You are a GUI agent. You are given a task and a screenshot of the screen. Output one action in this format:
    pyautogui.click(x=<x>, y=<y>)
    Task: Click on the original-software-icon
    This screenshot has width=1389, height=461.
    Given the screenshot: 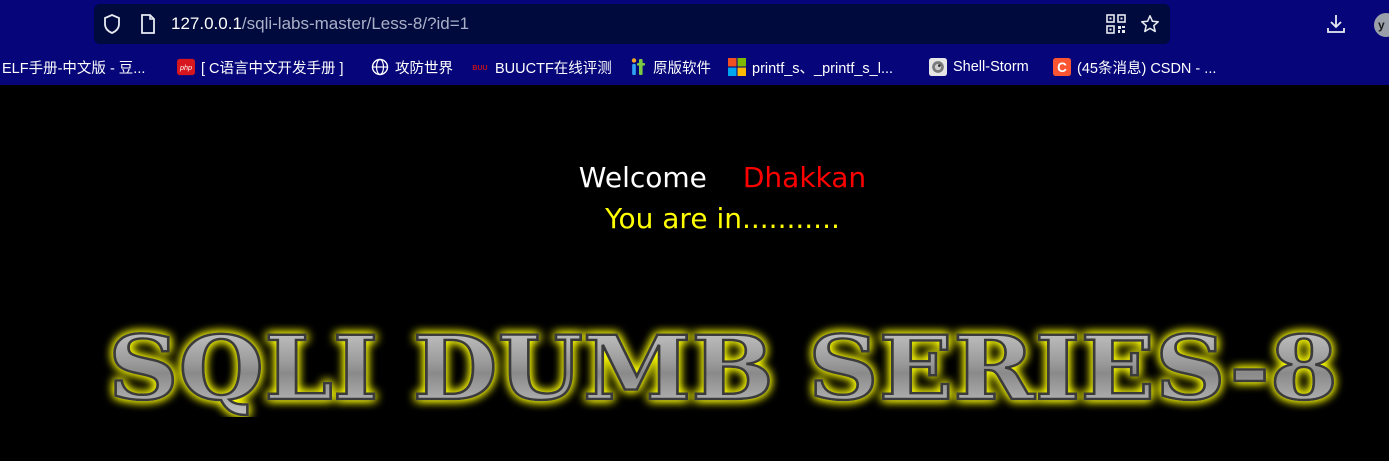 What is the action you would take?
    pyautogui.click(x=638, y=67)
    